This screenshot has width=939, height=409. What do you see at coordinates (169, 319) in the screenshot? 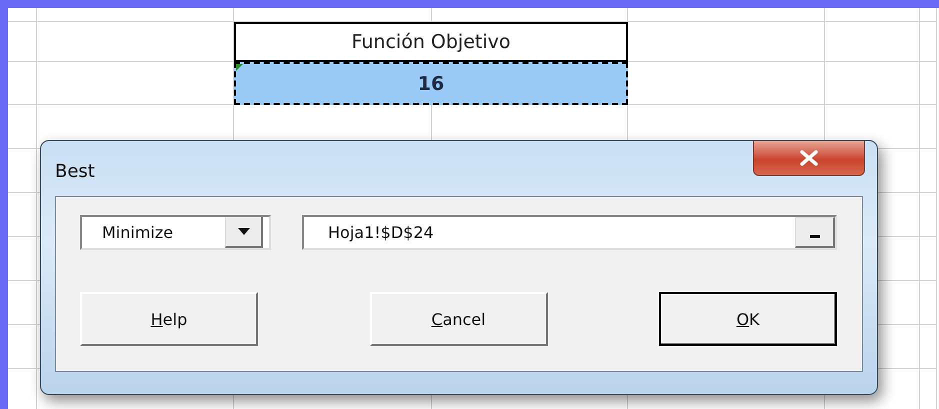
I see `help-button: Help` at bounding box center [169, 319].